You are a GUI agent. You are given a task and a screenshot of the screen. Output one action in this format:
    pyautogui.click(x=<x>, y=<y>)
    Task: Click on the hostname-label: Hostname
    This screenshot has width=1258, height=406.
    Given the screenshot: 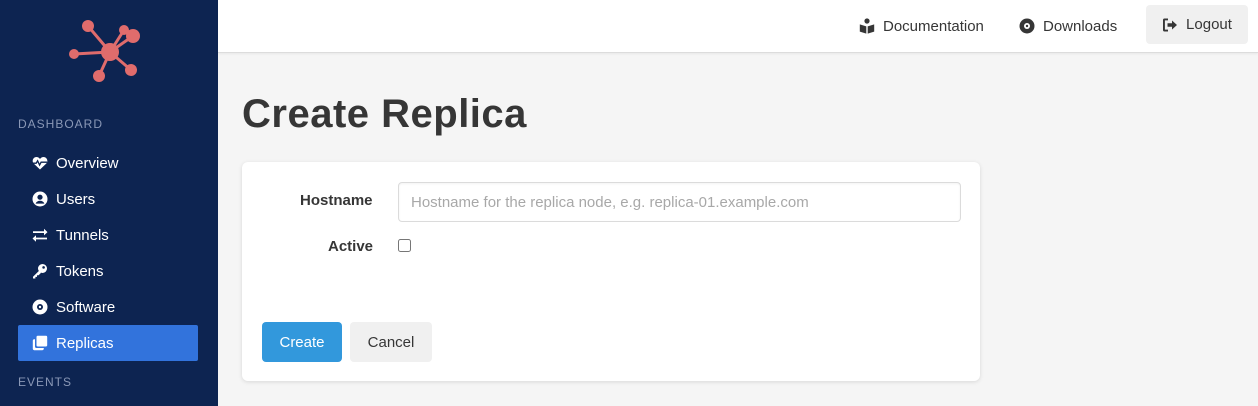 What is the action you would take?
    pyautogui.click(x=336, y=200)
    